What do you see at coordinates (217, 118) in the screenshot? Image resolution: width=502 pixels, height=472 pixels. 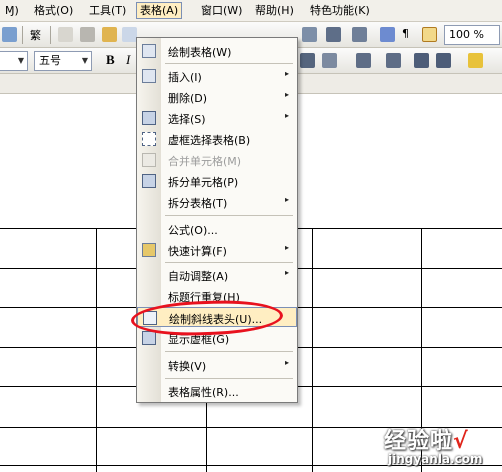 I see `menu-item-select: 选择(S) ▸` at bounding box center [217, 118].